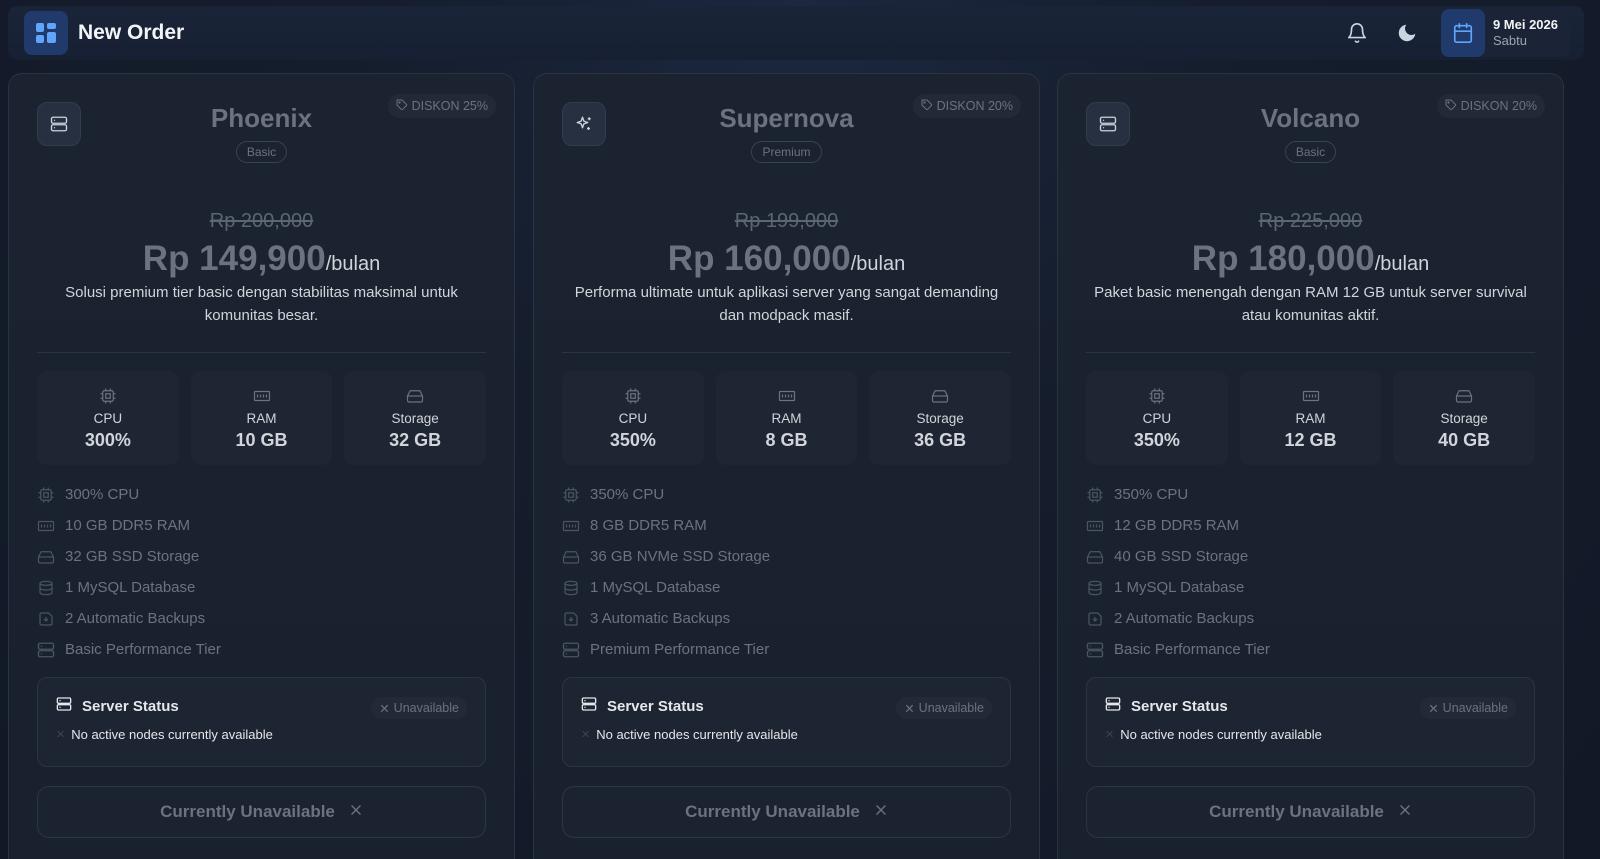  What do you see at coordinates (1407, 33) in the screenshot?
I see `moon-icon` at bounding box center [1407, 33].